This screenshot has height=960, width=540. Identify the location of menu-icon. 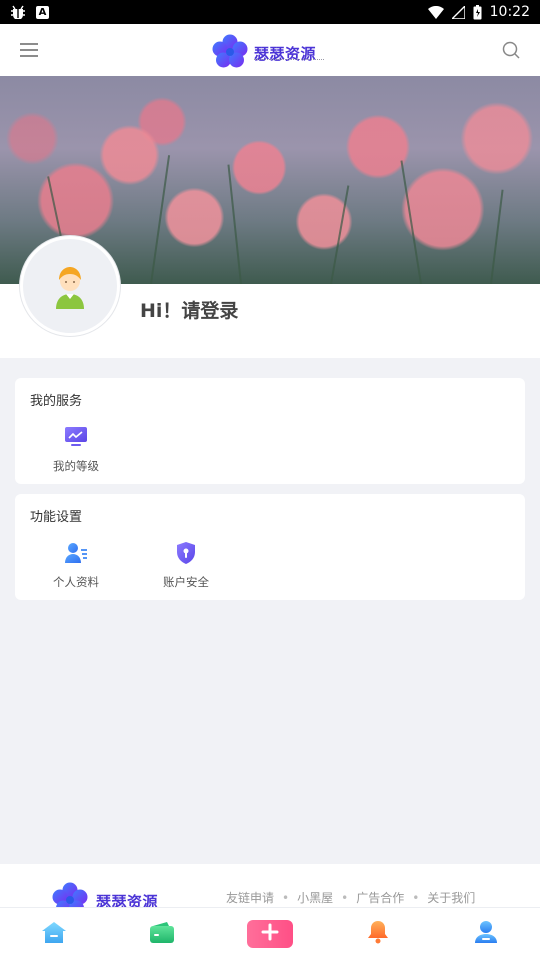
(29, 50).